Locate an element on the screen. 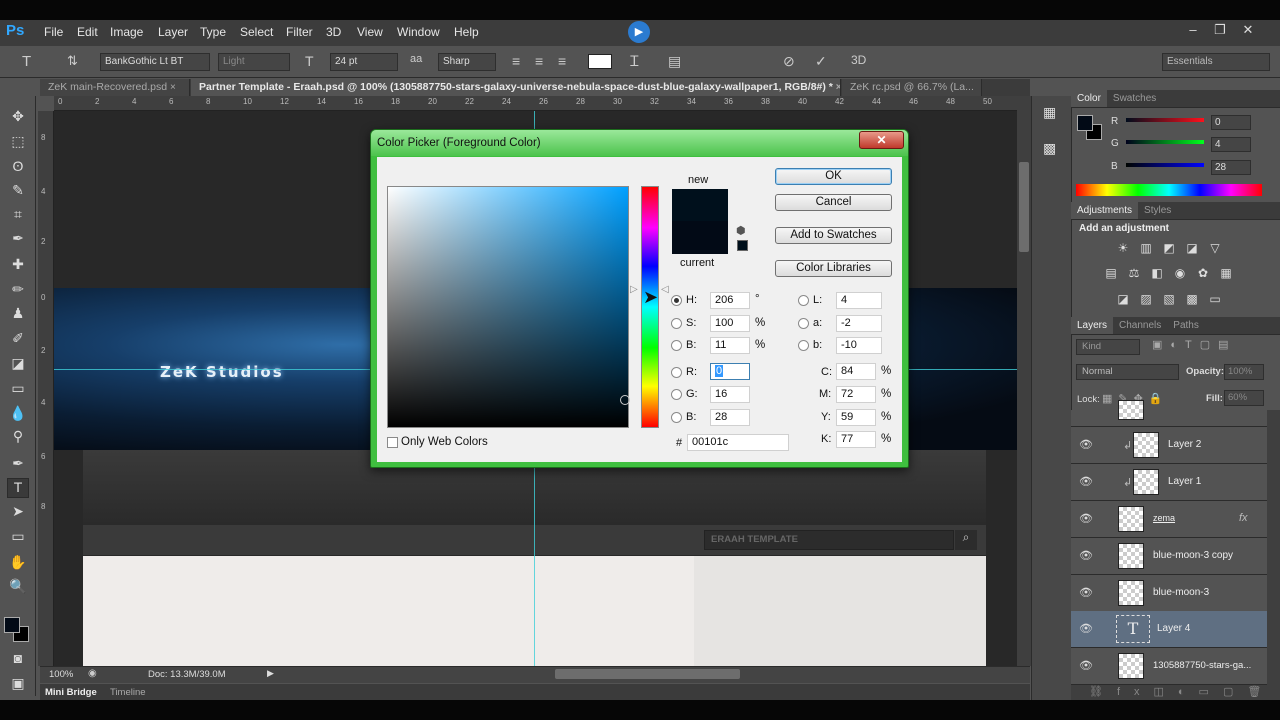 This screenshot has width=1280, height=720. blue-input: 28 is located at coordinates (730, 417).